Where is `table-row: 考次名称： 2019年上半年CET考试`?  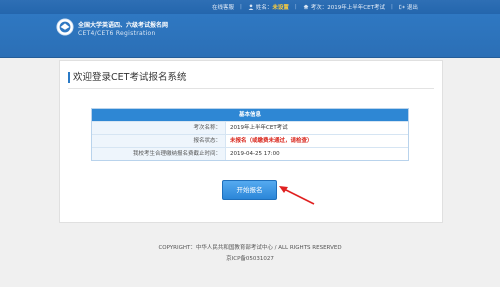 table-row: 考次名称： 2019年上半年CET考试 is located at coordinates (250, 127).